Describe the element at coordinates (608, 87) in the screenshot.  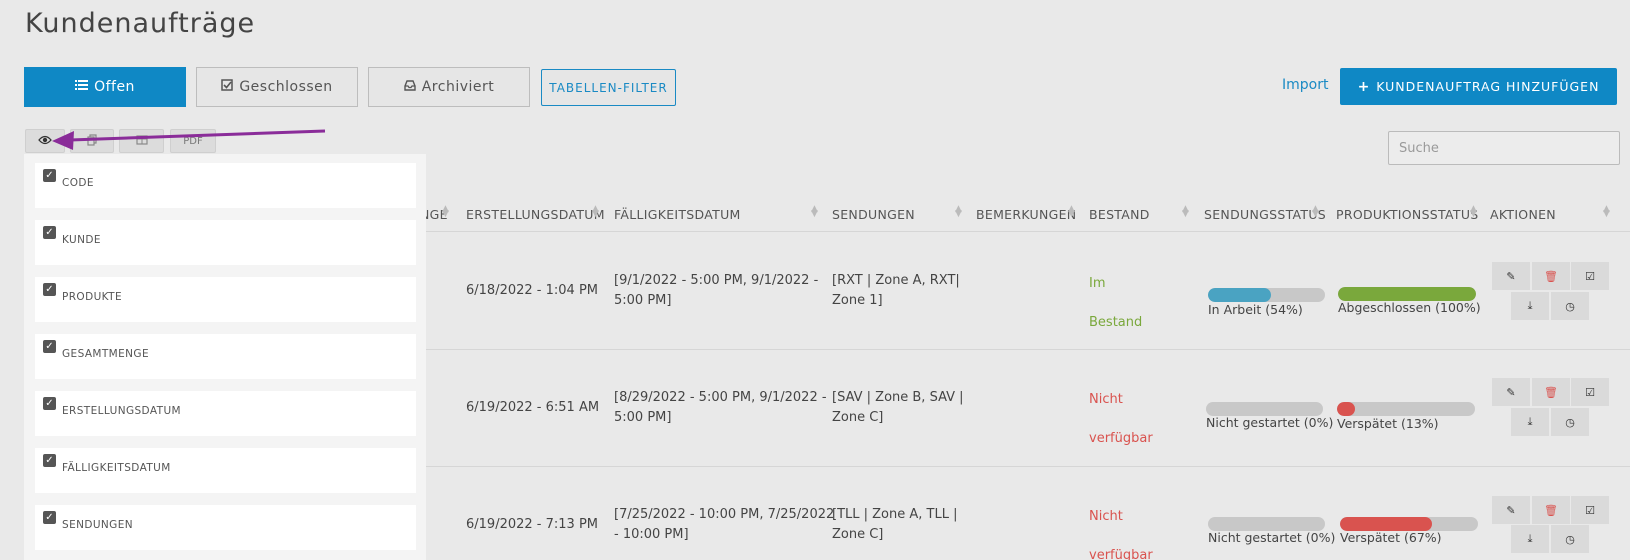
I see `table-filter-button: TABELLEN-FILTER` at that location.